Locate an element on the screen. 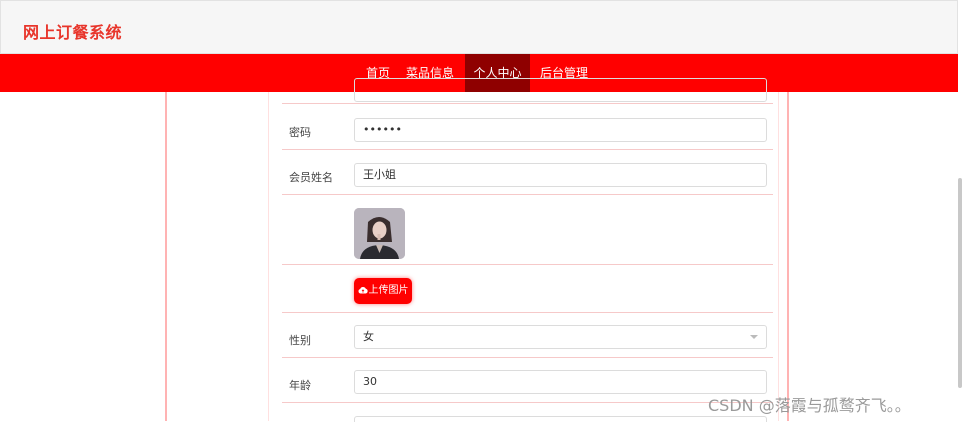 The width and height of the screenshot is (962, 422). name-label: 会员姓名 is located at coordinates (311, 177).